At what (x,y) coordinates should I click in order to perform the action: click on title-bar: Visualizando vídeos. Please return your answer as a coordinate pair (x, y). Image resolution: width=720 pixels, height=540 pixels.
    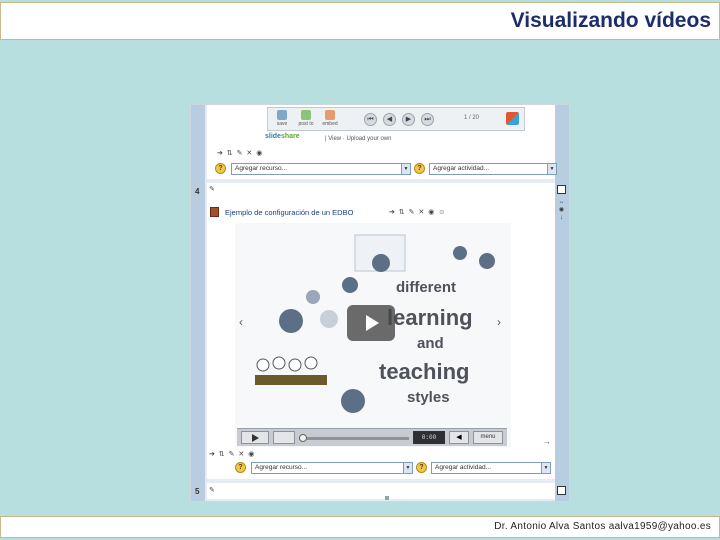
    Looking at the image, I should click on (360, 21).